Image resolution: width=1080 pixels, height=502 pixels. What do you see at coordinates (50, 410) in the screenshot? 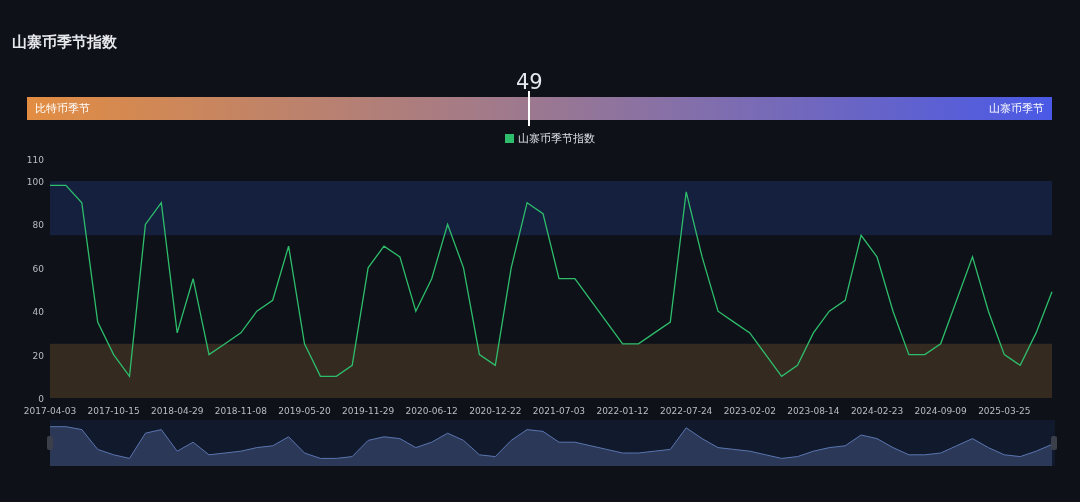
I see `x-axis-label: 2017-04-03` at bounding box center [50, 410].